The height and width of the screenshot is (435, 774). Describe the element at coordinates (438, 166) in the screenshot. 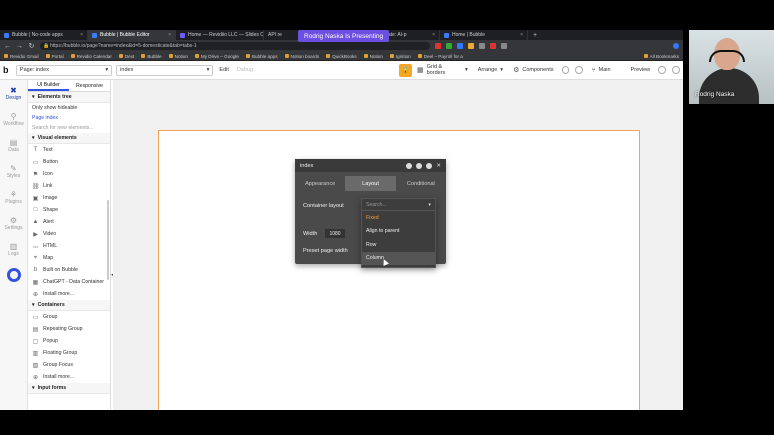

I see `close-icon: ✕` at that location.